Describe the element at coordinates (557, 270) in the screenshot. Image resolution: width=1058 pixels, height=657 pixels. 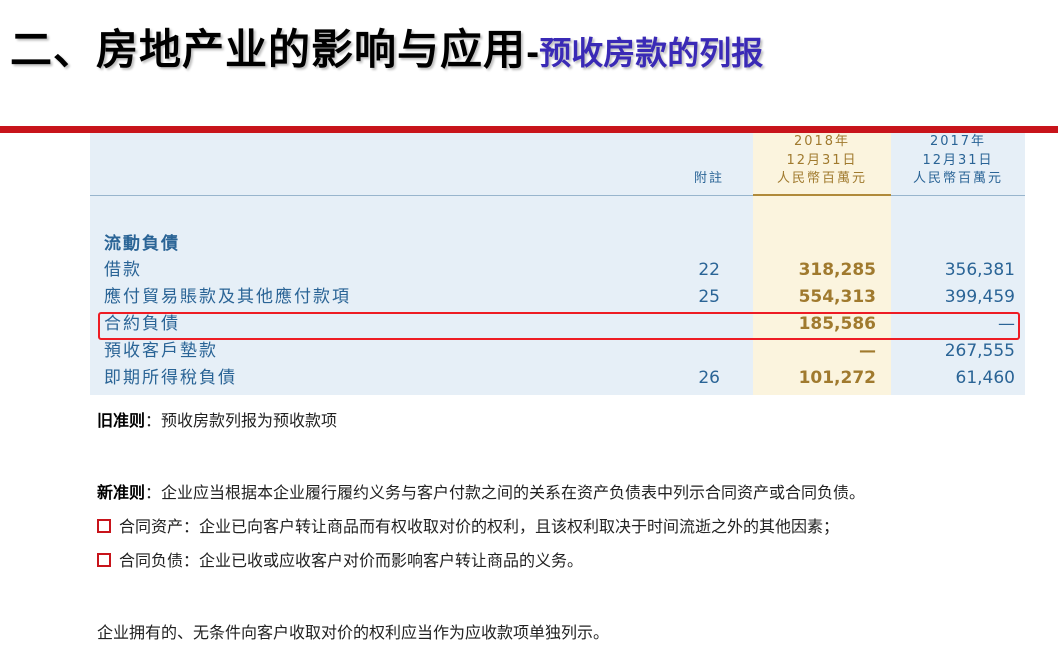
I see `table-row: 借款 22 318,285 356,381` at that location.